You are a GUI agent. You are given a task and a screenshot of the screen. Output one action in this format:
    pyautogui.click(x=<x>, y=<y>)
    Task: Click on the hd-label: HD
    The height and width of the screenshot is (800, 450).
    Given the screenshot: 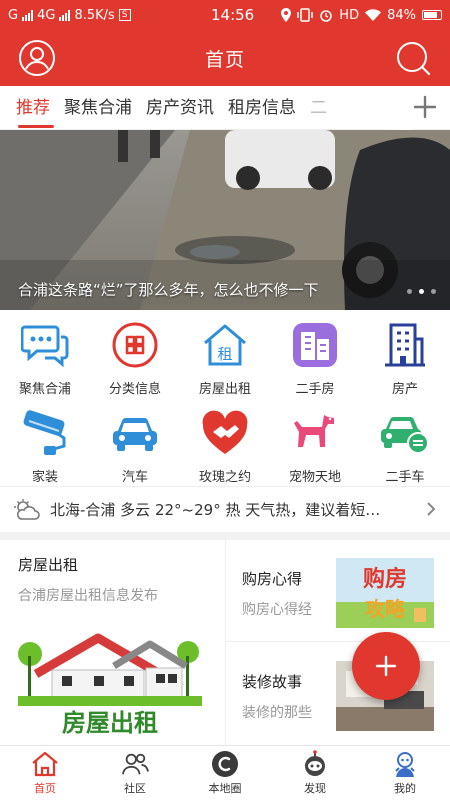 What is the action you would take?
    pyautogui.click(x=349, y=15)
    